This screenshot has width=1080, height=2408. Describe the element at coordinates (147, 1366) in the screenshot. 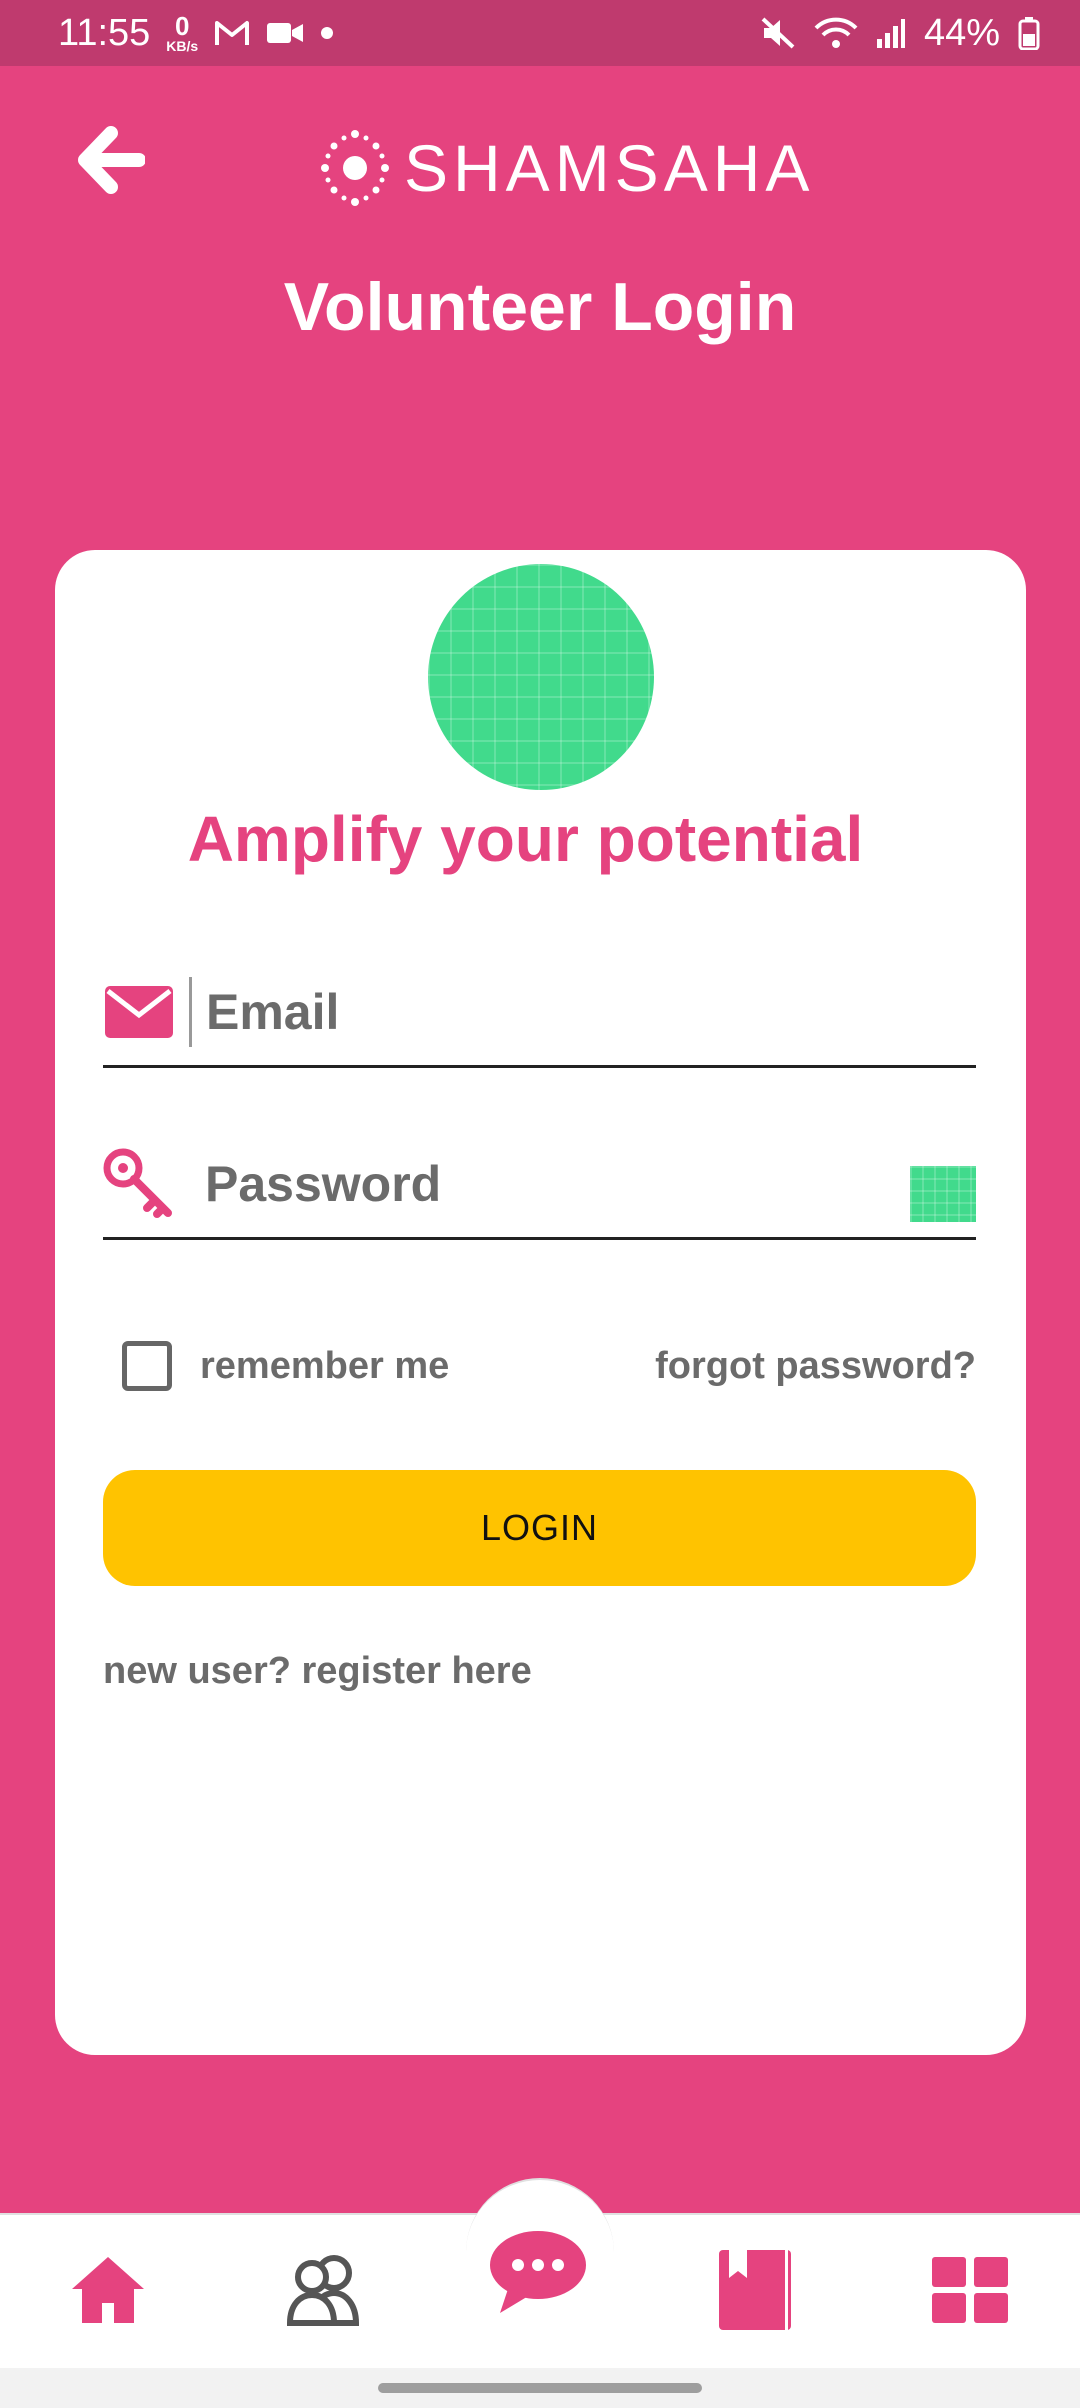

I see `remember-checkbox` at that location.